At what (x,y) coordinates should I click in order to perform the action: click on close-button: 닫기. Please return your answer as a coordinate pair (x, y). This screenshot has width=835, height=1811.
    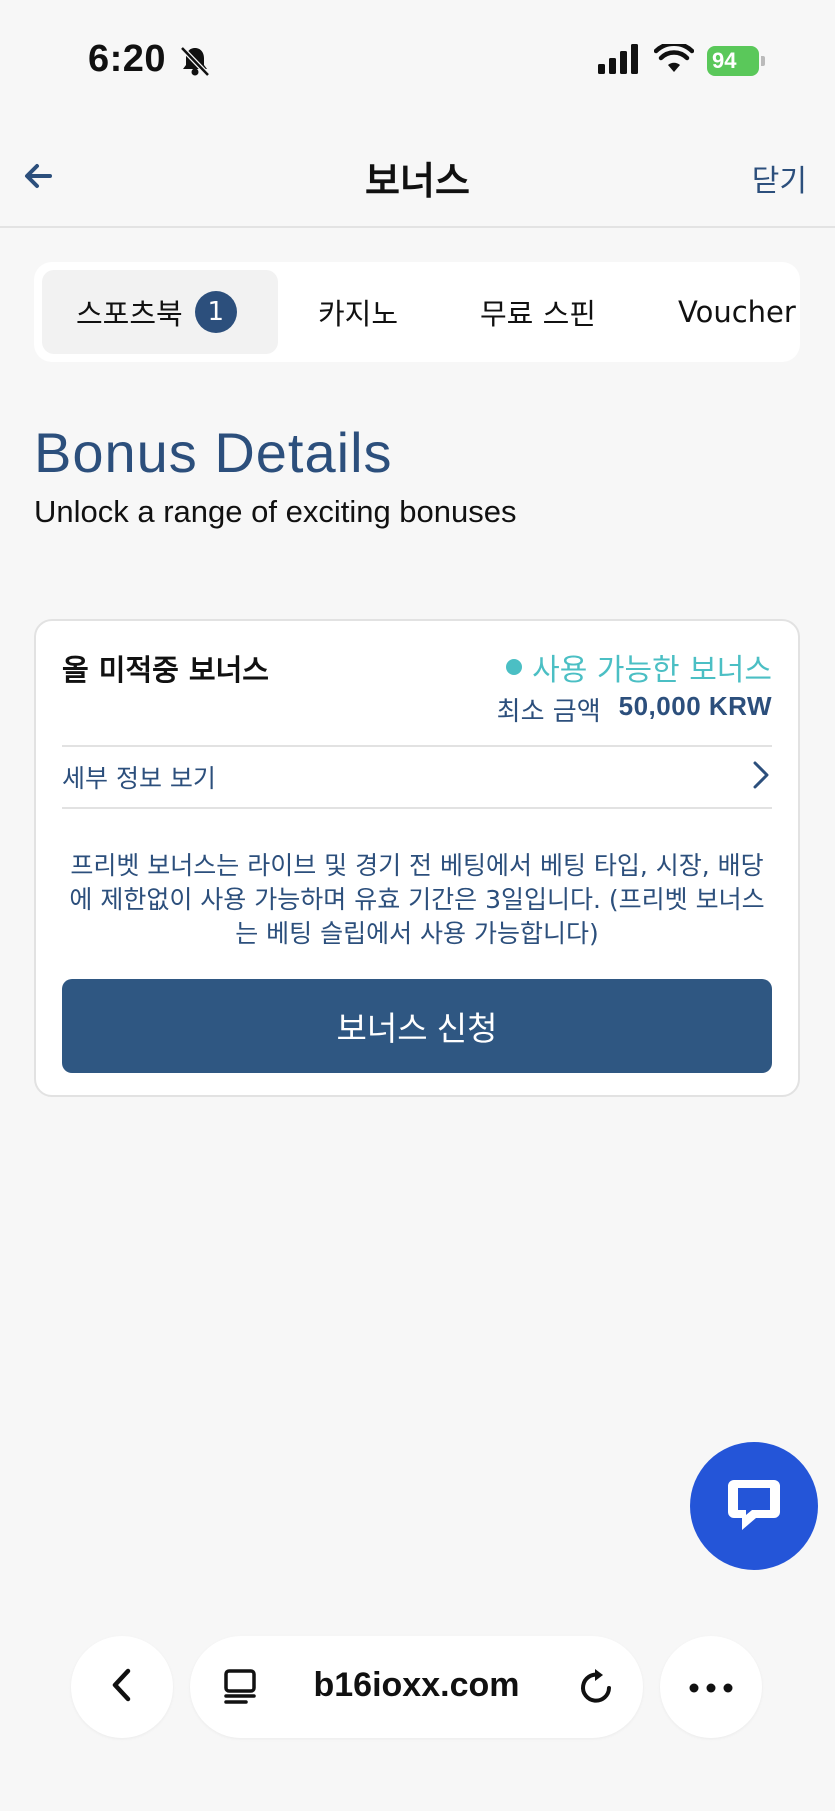
    Looking at the image, I should click on (779, 178).